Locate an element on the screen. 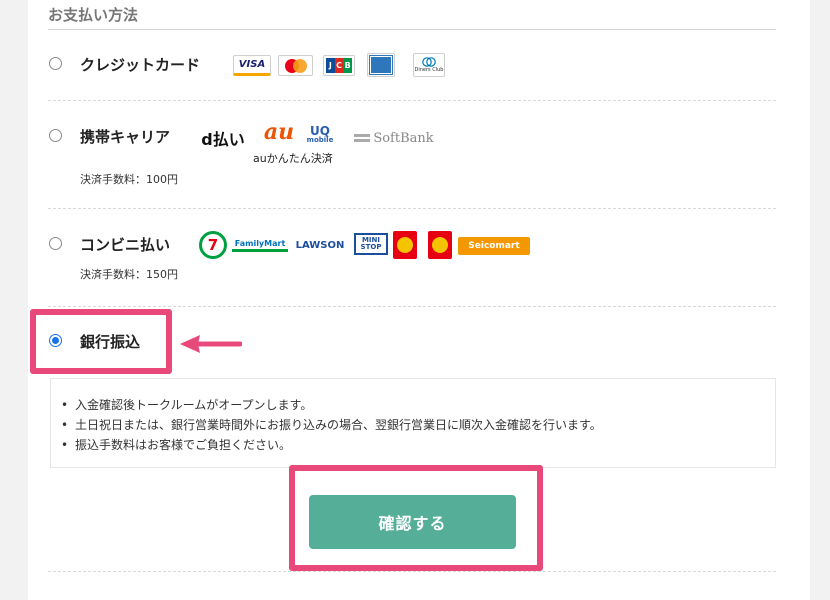 This screenshot has height=600, width=830. list-item: 振込手数料はお客様でご負担ください。 is located at coordinates (331, 445).